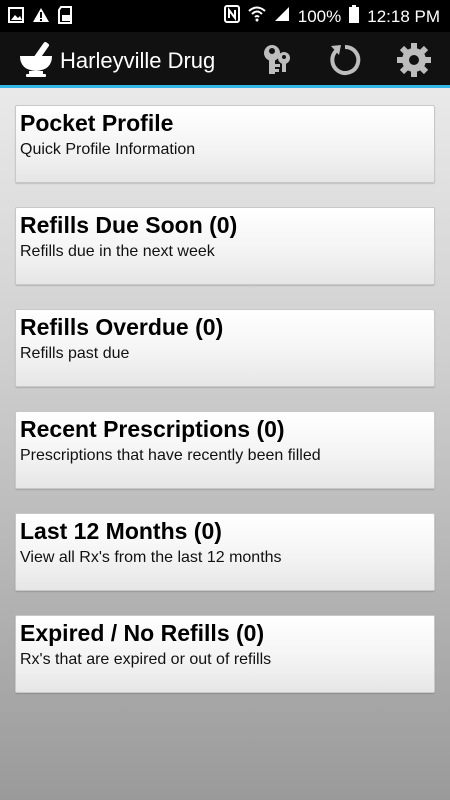 The width and height of the screenshot is (450, 800). I want to click on card-title: Last 12 Months (0), so click(121, 531).